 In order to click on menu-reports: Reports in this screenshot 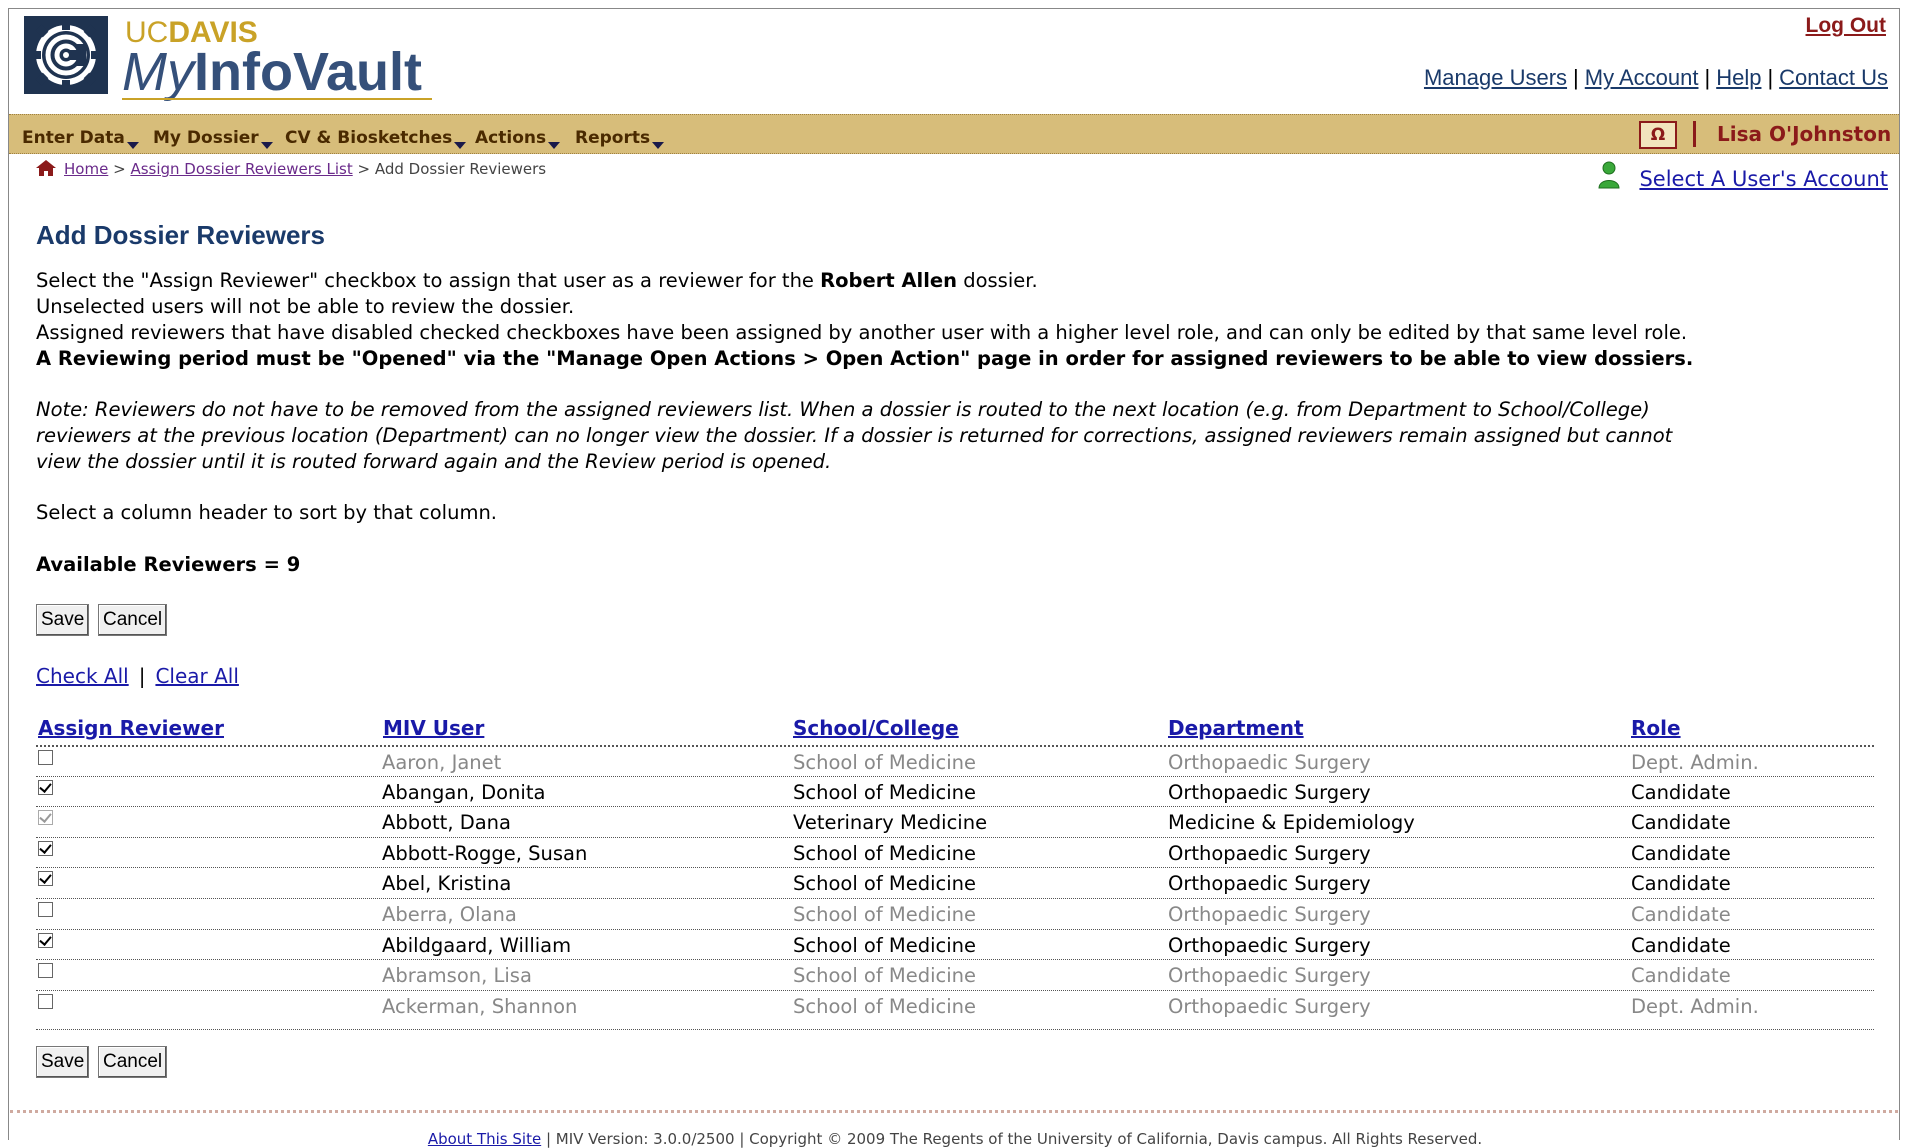, I will do `click(620, 138)`.